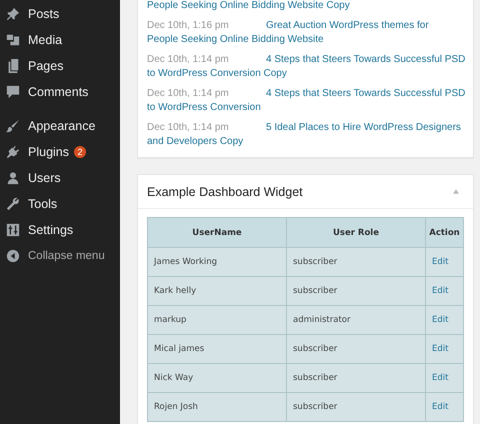 The image size is (480, 424). What do you see at coordinates (363, 127) in the screenshot?
I see `post-link: 5 Ideal Places to Hire WordPress Designers` at bounding box center [363, 127].